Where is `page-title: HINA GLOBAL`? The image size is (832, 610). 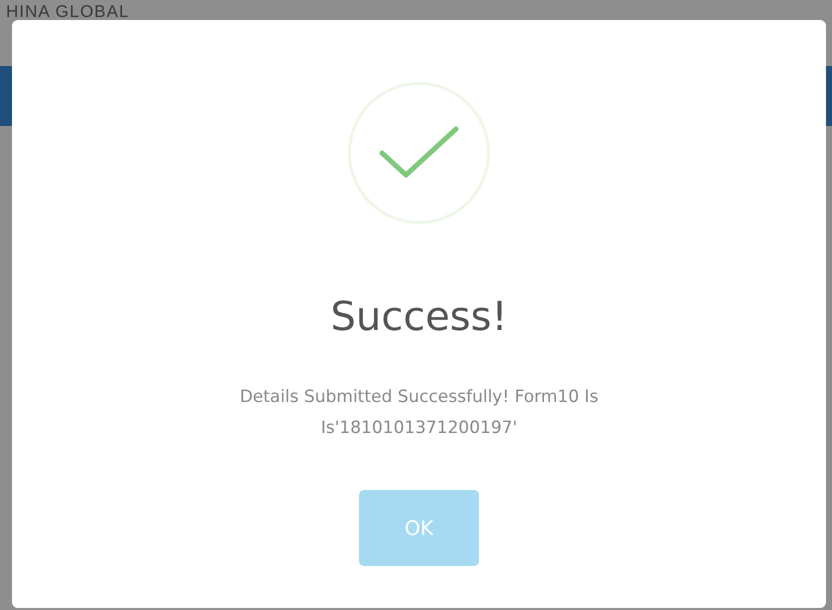 page-title: HINA GLOBAL is located at coordinates (67, 11).